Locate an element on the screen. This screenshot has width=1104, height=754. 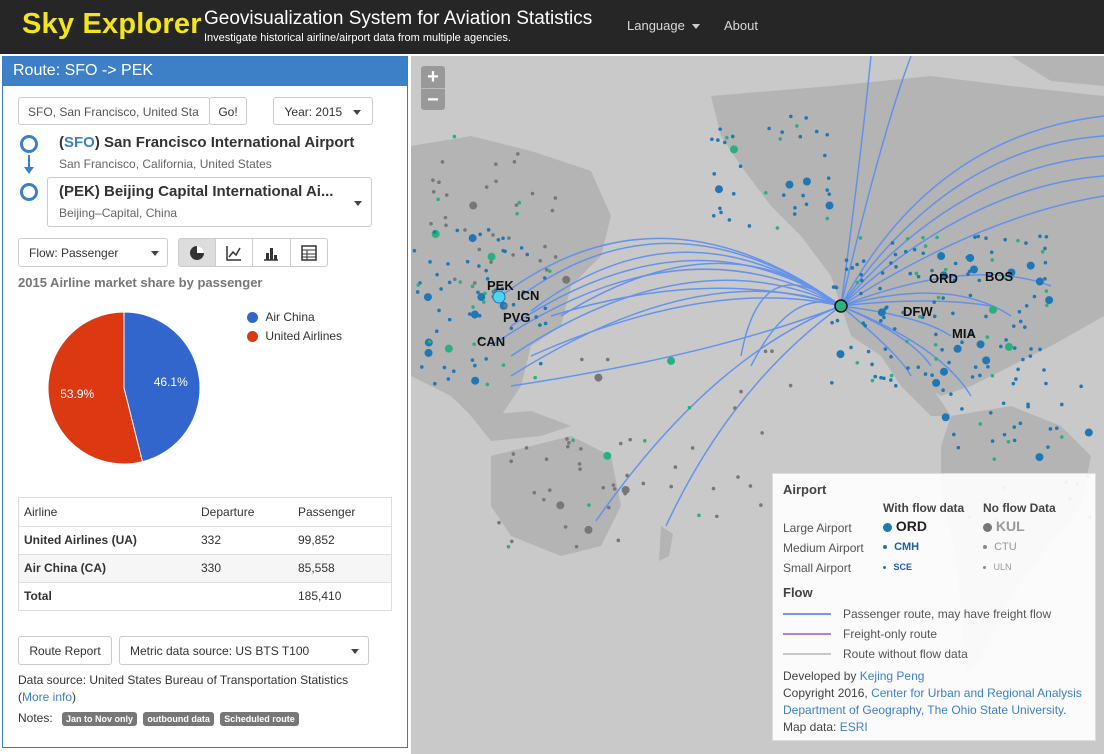
more-info-link: More info is located at coordinates (47, 697).